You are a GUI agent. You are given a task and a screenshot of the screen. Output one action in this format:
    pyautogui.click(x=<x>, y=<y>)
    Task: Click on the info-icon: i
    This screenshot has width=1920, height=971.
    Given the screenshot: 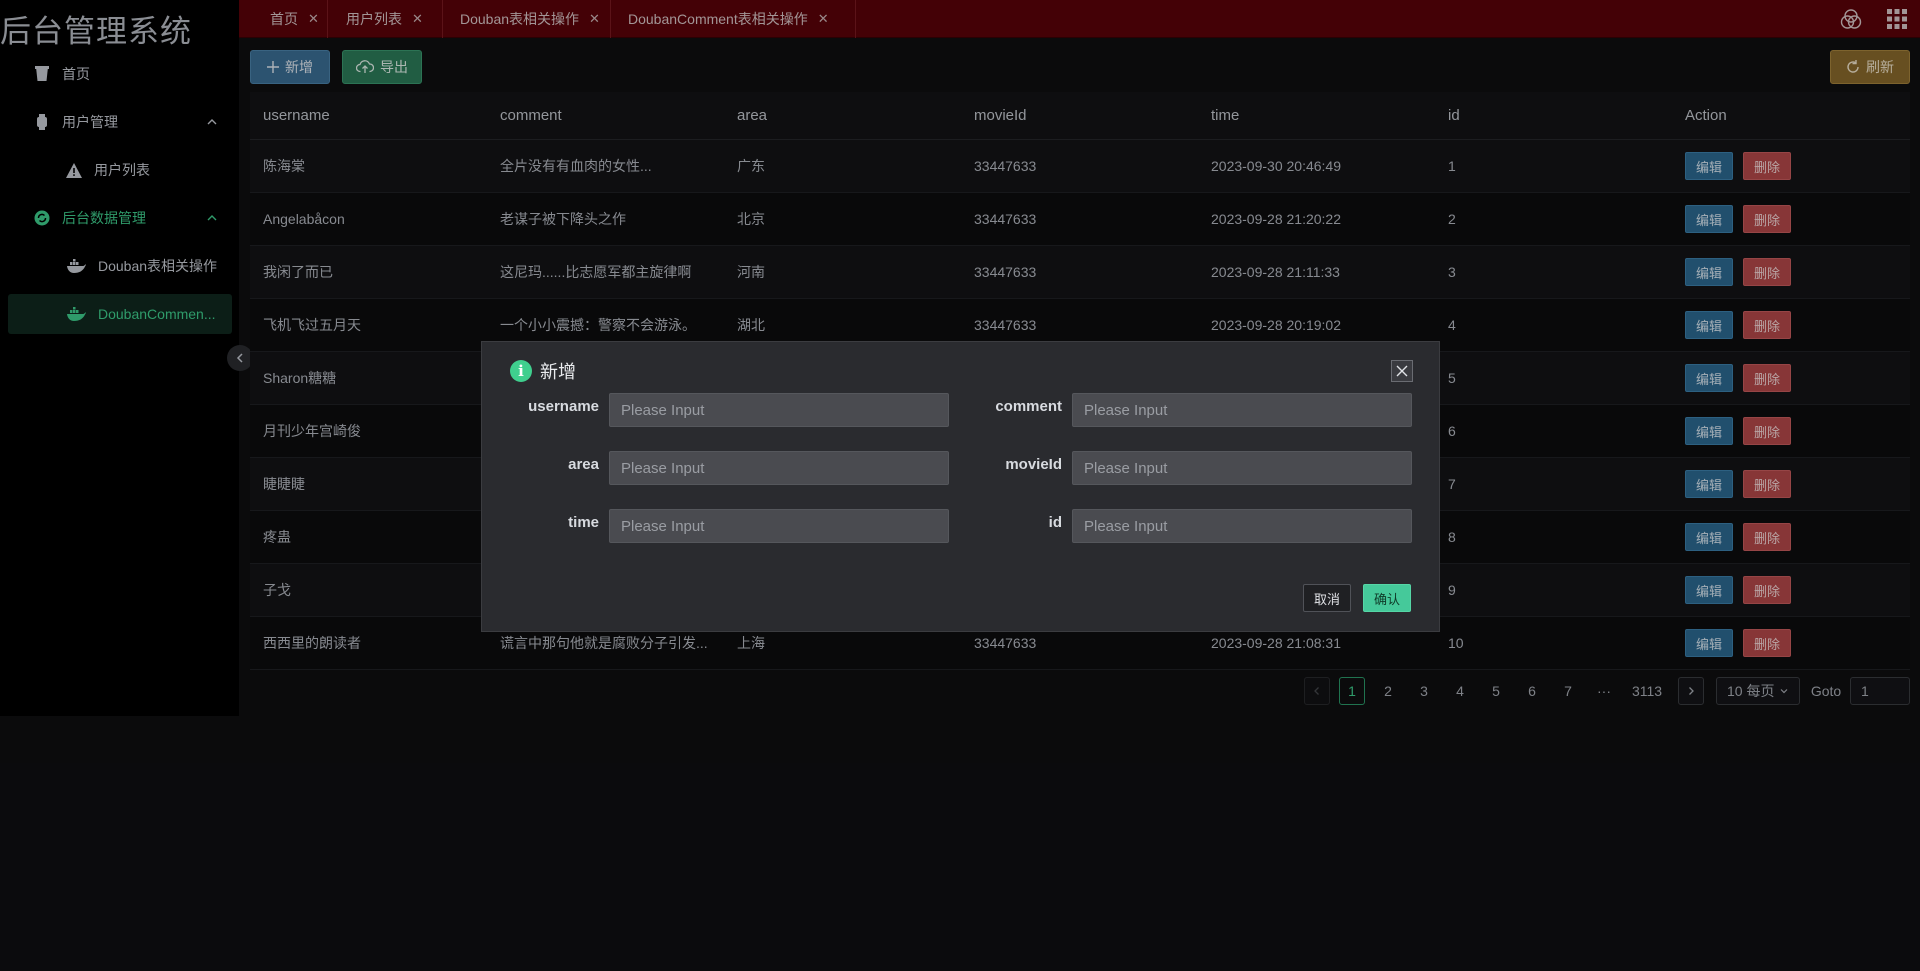 What is the action you would take?
    pyautogui.click(x=521, y=371)
    